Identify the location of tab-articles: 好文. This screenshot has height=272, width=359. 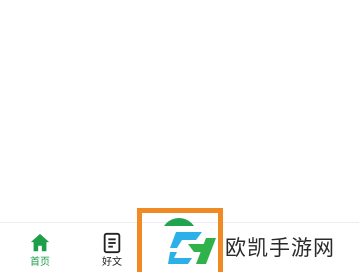
(112, 252).